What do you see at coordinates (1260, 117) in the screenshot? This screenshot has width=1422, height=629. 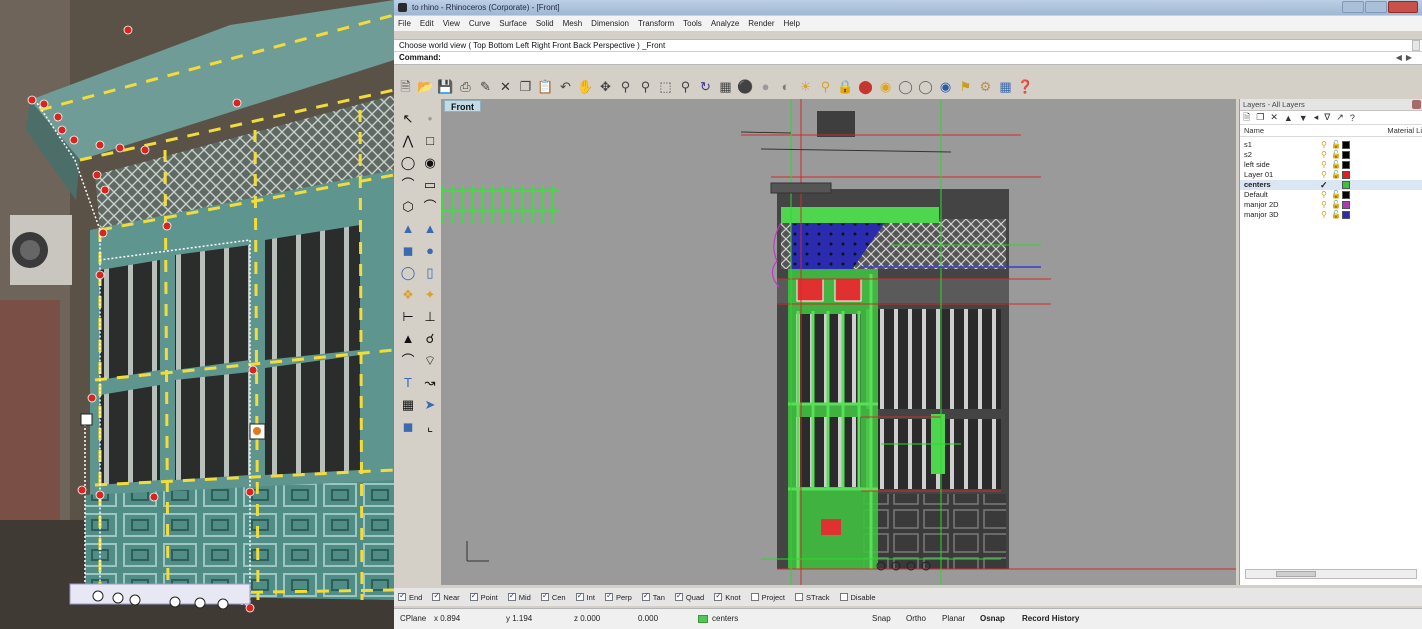 I see `new-sublayer-icon: ❐` at bounding box center [1260, 117].